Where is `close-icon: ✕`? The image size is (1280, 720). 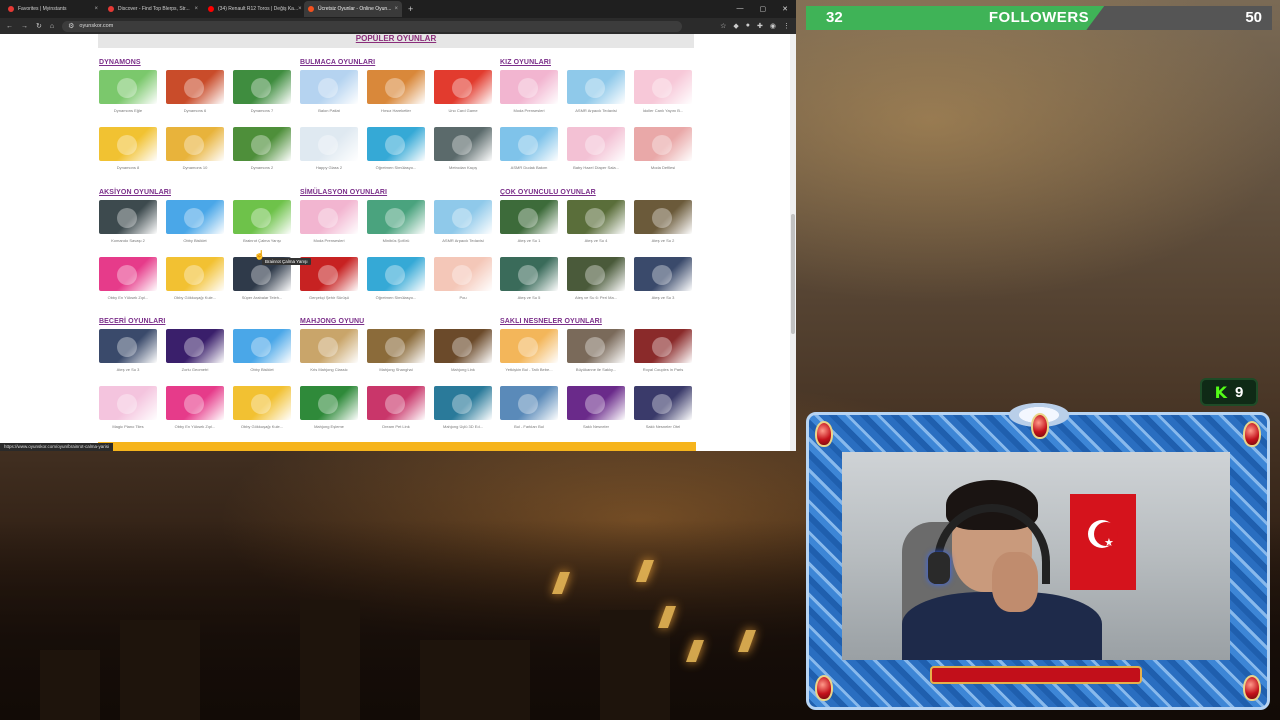
close-icon: ✕ is located at coordinates (785, 9).